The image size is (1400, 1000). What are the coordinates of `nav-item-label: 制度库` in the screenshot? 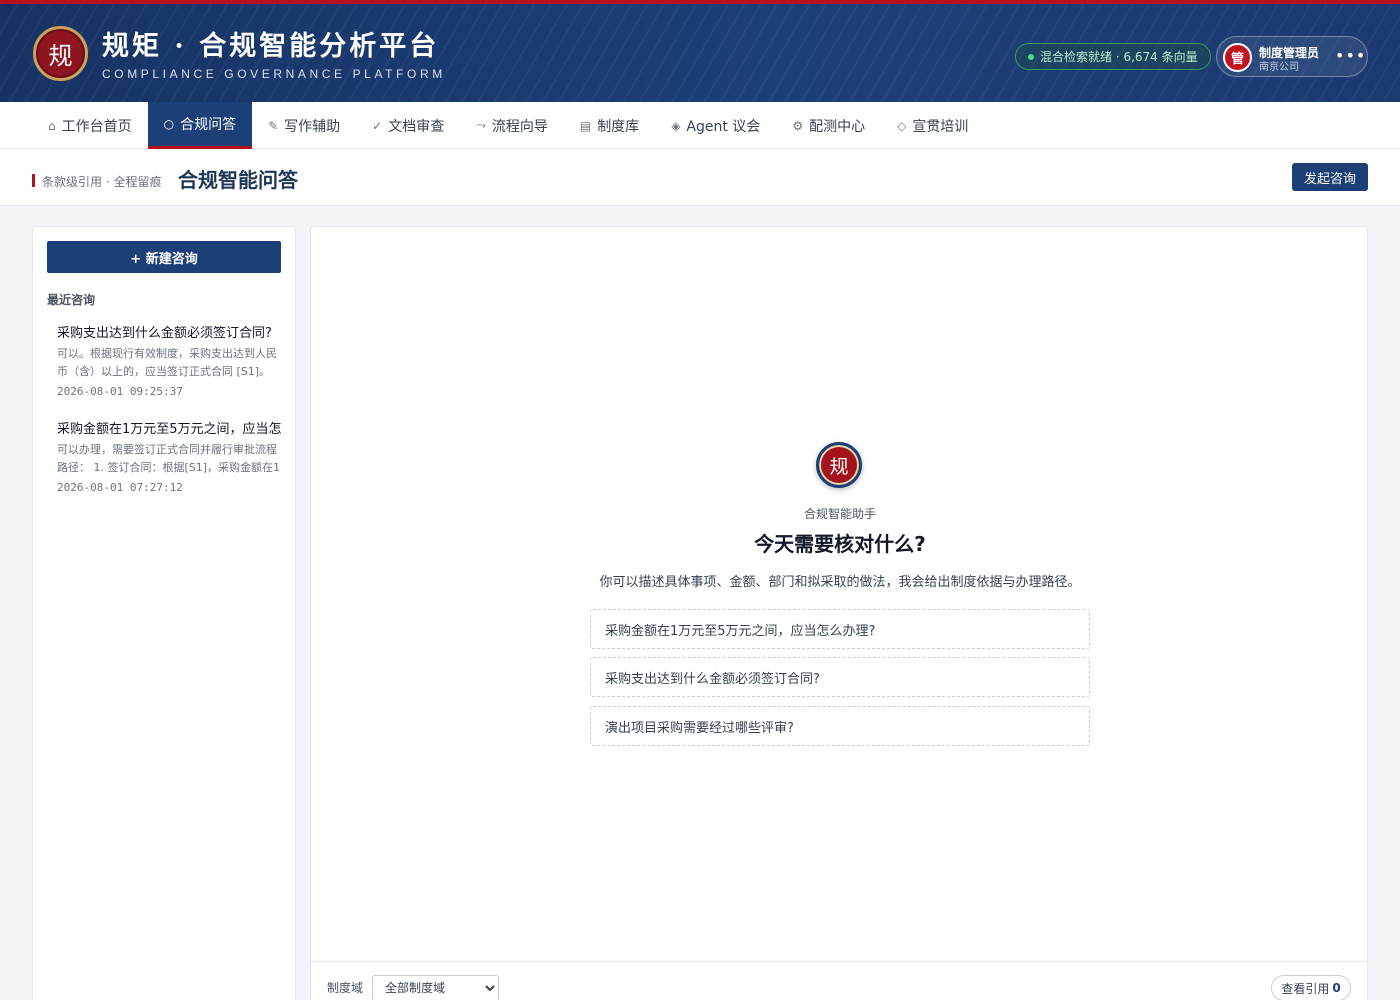 It's located at (618, 126).